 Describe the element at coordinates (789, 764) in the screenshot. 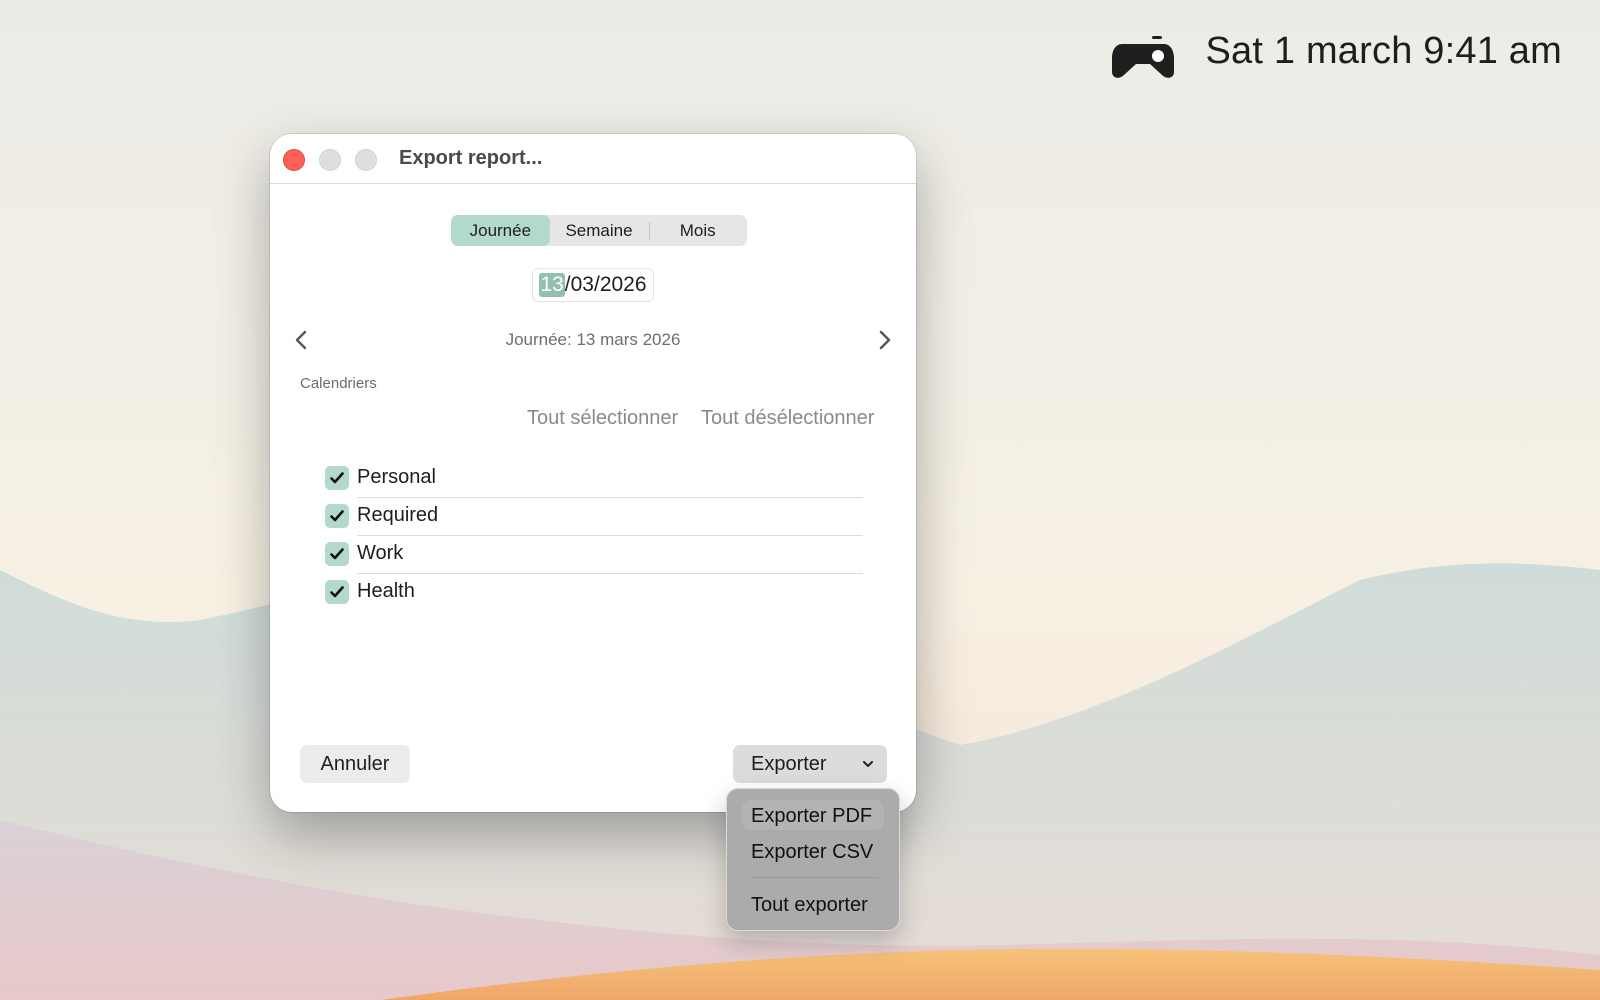

I see `export-button-label: Exporter` at that location.